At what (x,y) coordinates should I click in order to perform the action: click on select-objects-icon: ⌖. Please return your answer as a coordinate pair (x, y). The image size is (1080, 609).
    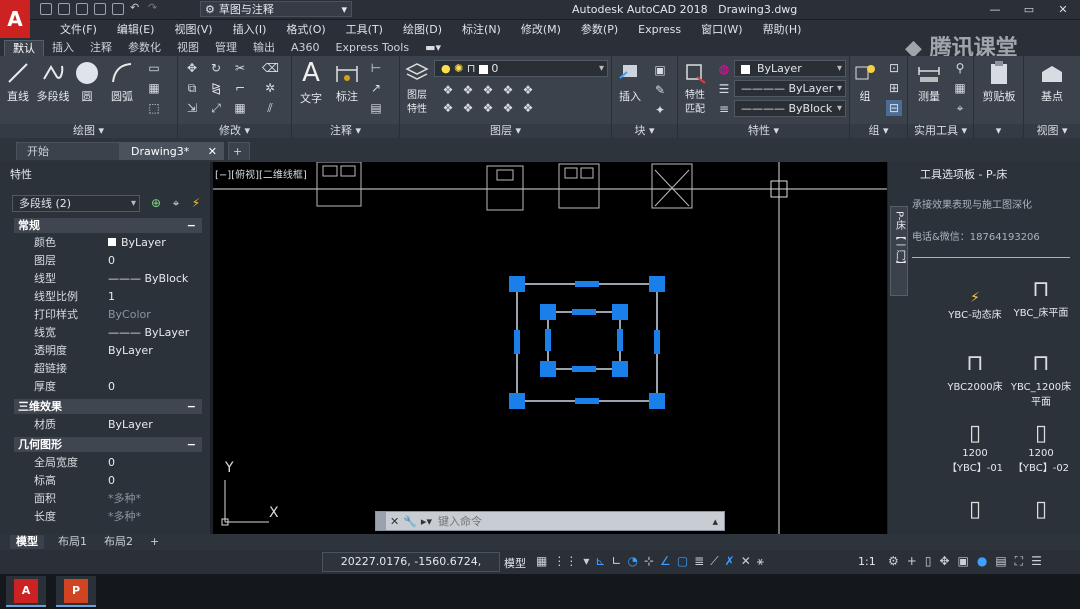
    Looking at the image, I should click on (176, 203).